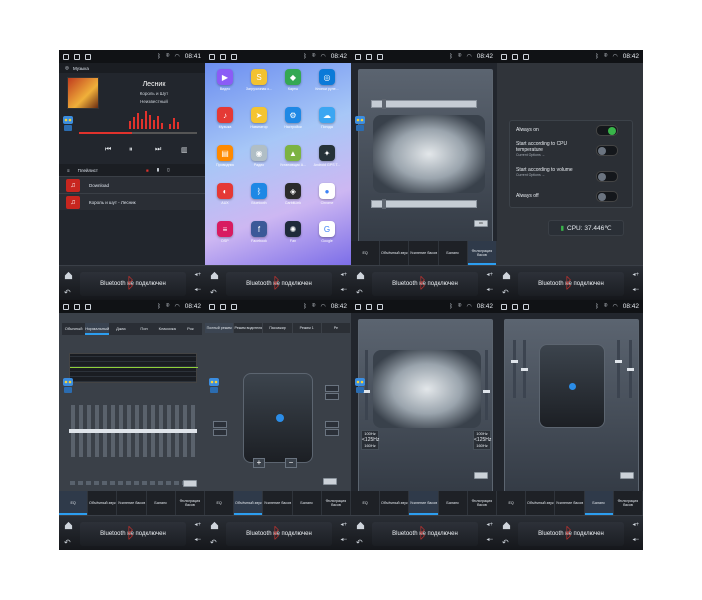 This screenshot has height=600, width=702. What do you see at coordinates (307, 328) in the screenshot?
I see `mode-1: Режим 1` at bounding box center [307, 328].